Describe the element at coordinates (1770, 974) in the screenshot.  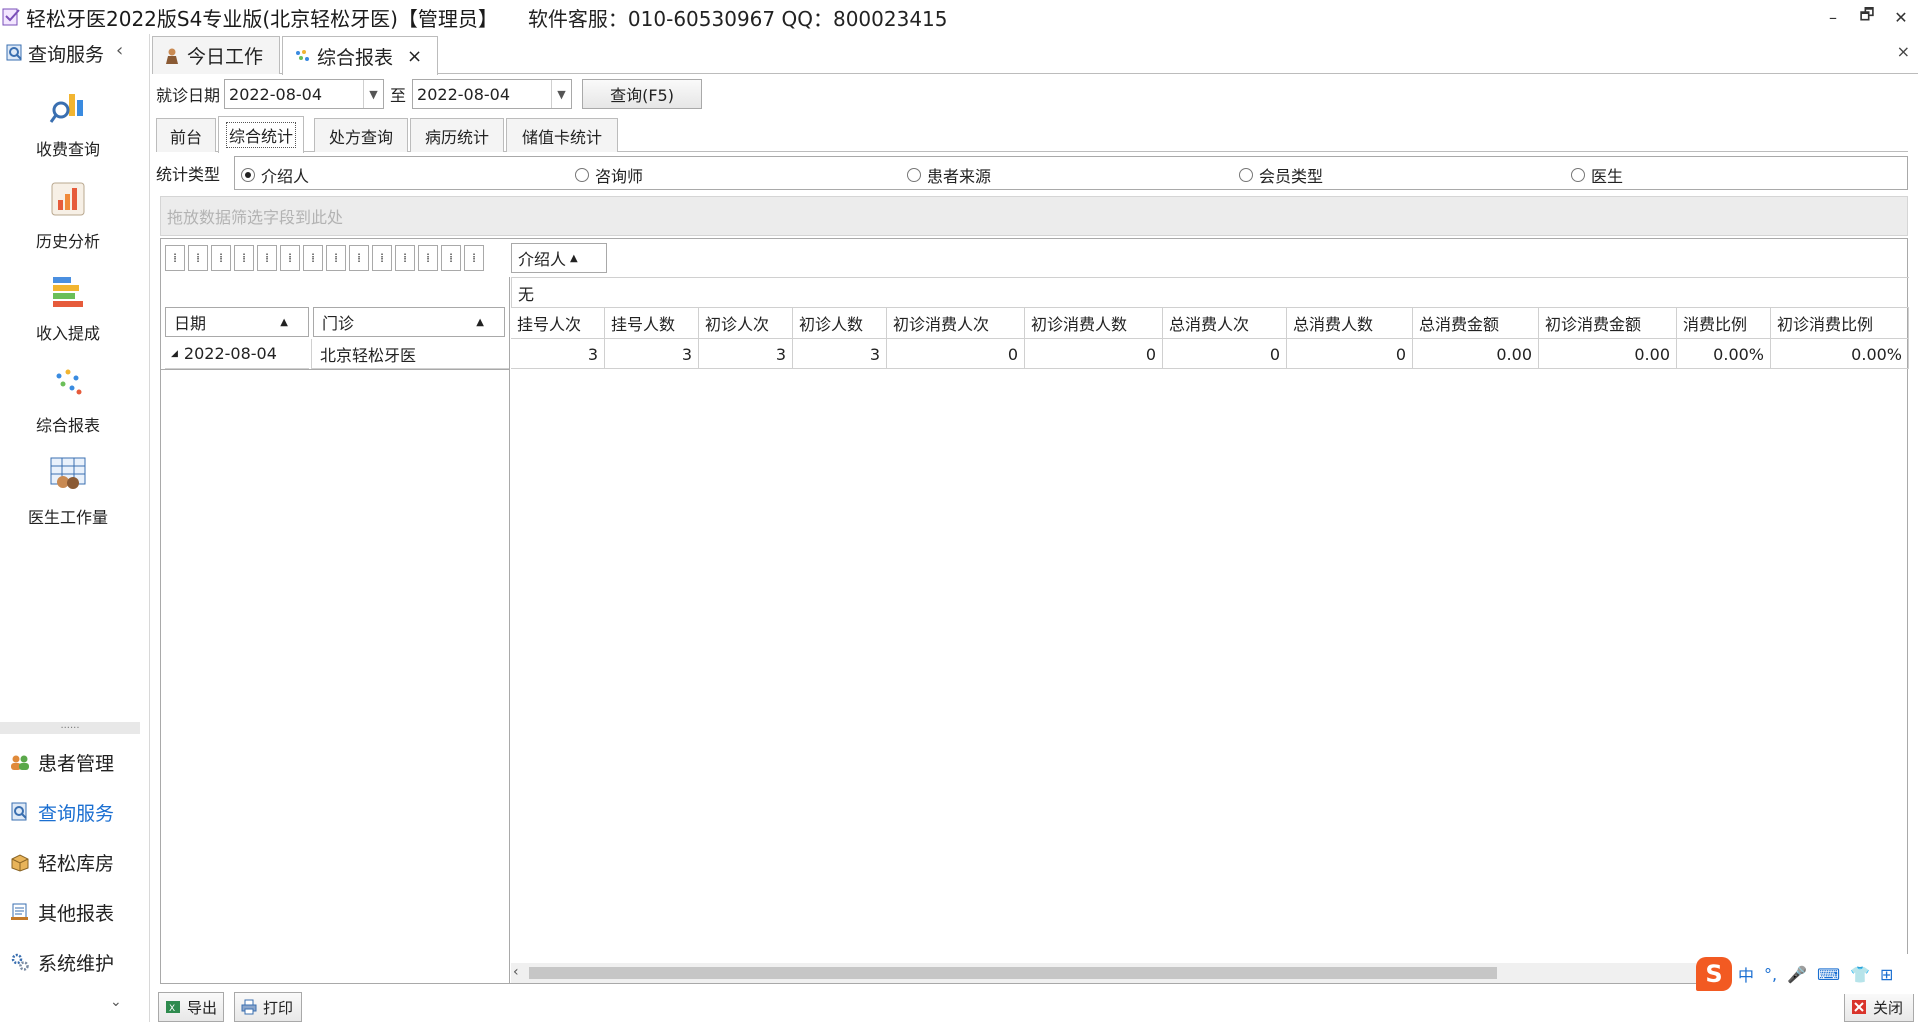
I see `ime-punct-toggle: °,` at that location.